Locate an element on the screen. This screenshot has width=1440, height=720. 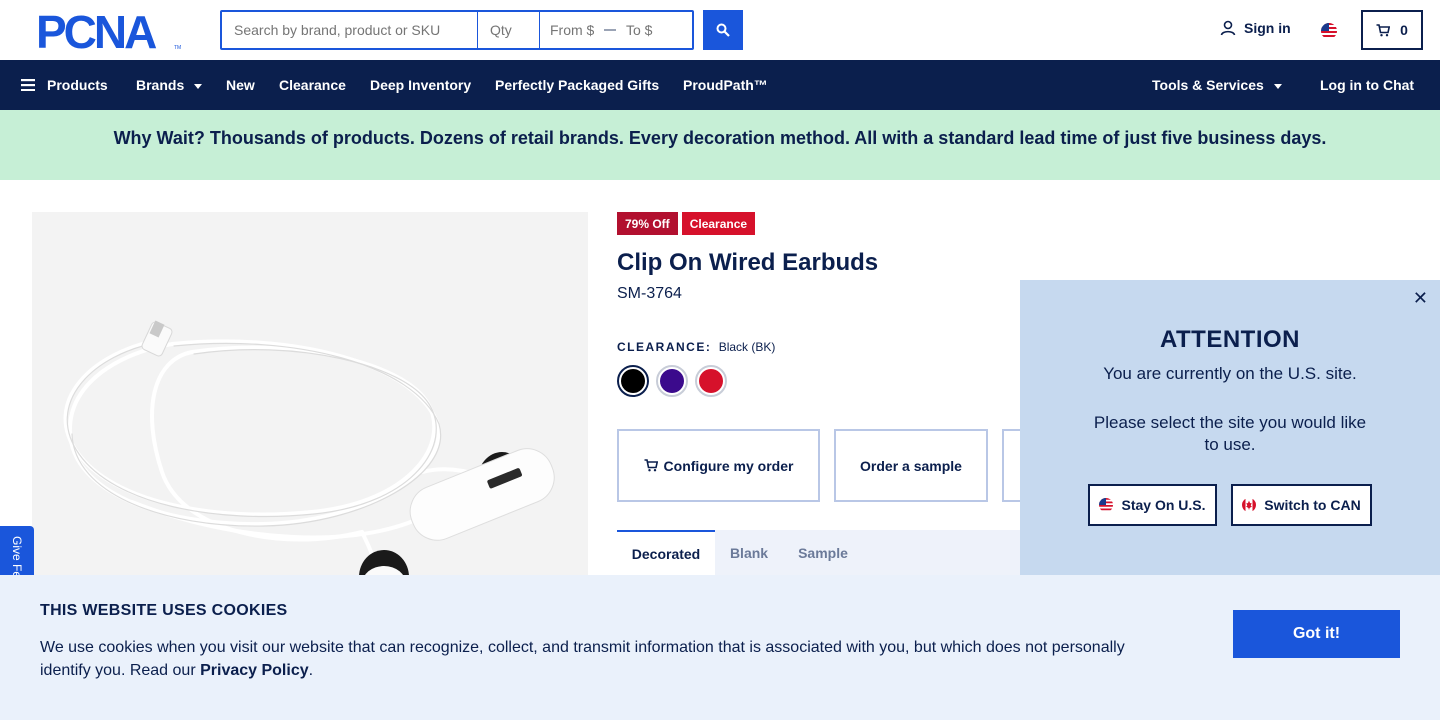
search-icon is located at coordinates (723, 30).